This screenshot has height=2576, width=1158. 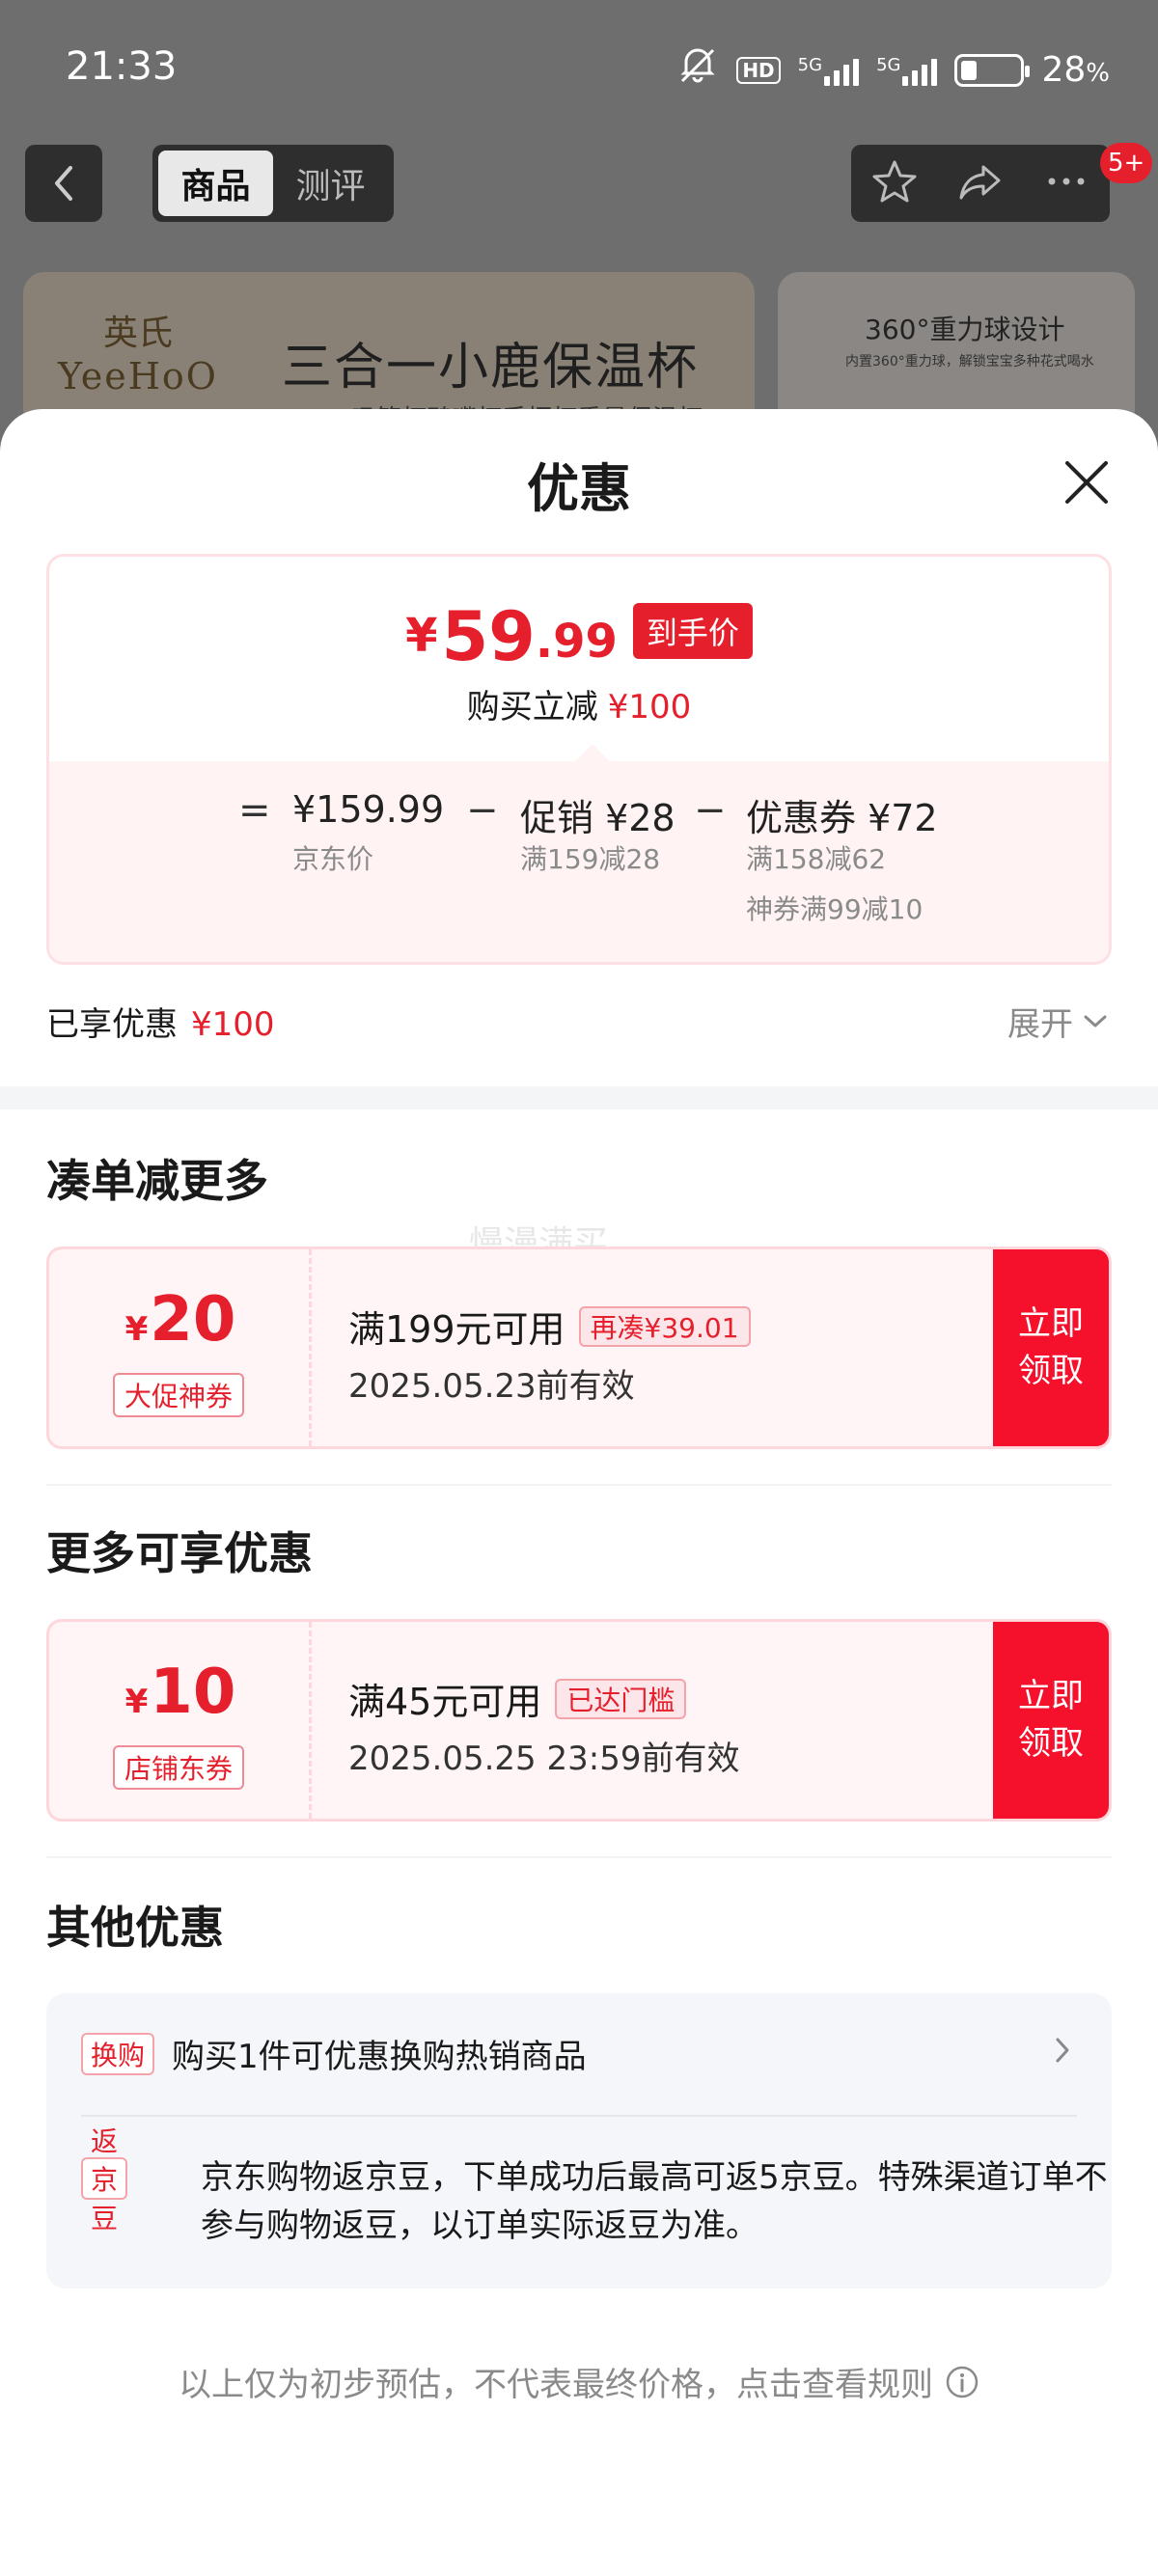 I want to click on exchange-label: 换购, so click(x=118, y=2053).